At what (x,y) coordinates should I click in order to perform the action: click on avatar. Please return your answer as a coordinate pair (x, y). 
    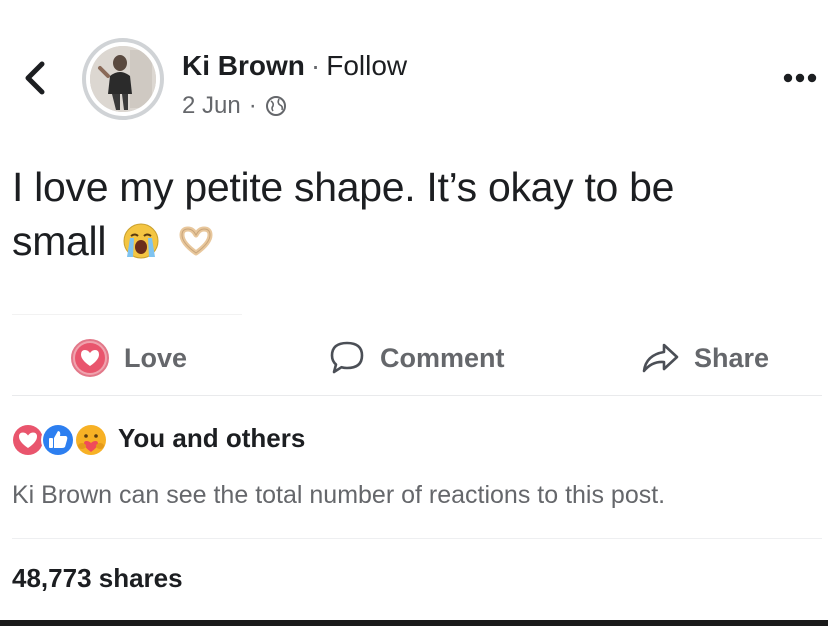
    Looking at the image, I should click on (123, 79).